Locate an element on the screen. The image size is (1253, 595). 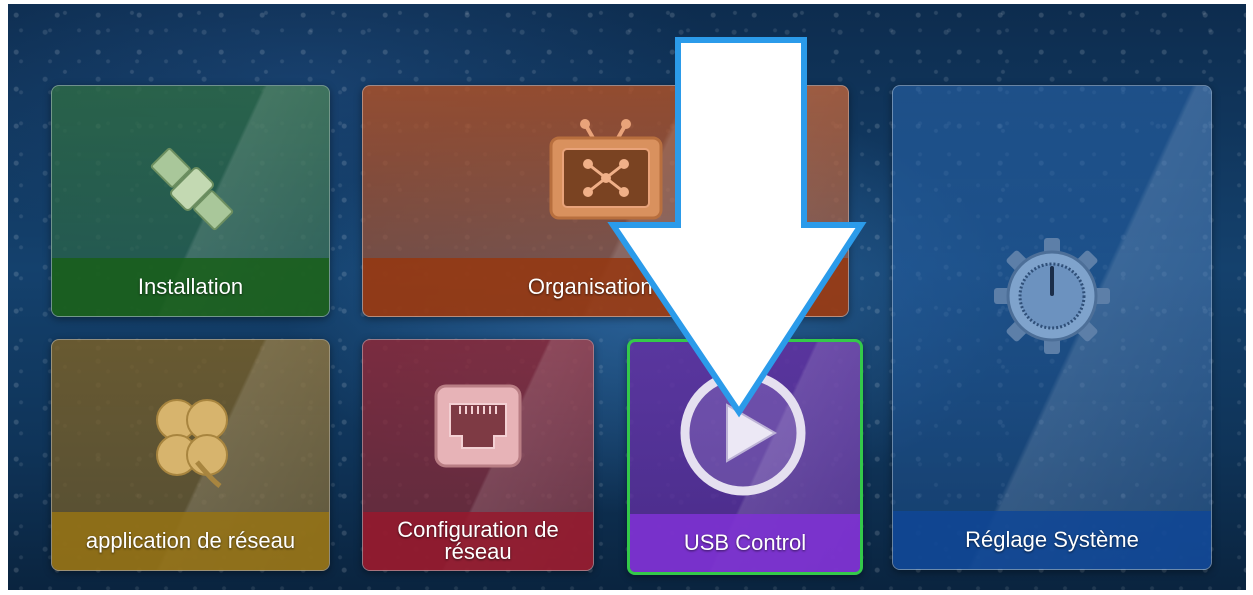
tv-icon is located at coordinates (606, 169).